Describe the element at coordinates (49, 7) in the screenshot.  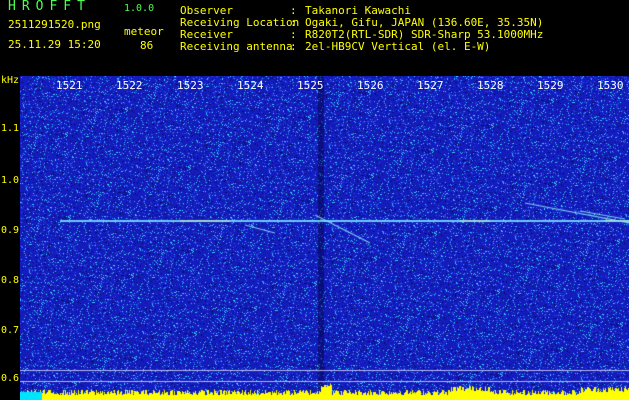
I see `app-name: HROFFT` at that location.